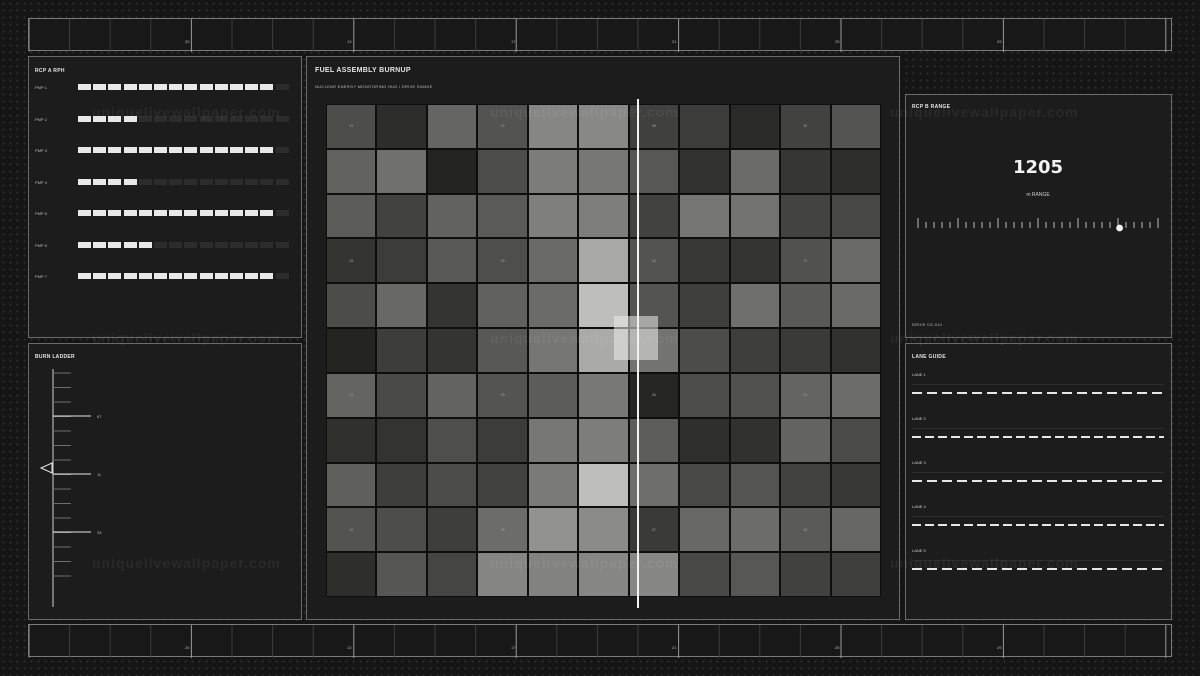  Describe the element at coordinates (805, 395) in the screenshot. I see `fuel-cell: 21` at that location.